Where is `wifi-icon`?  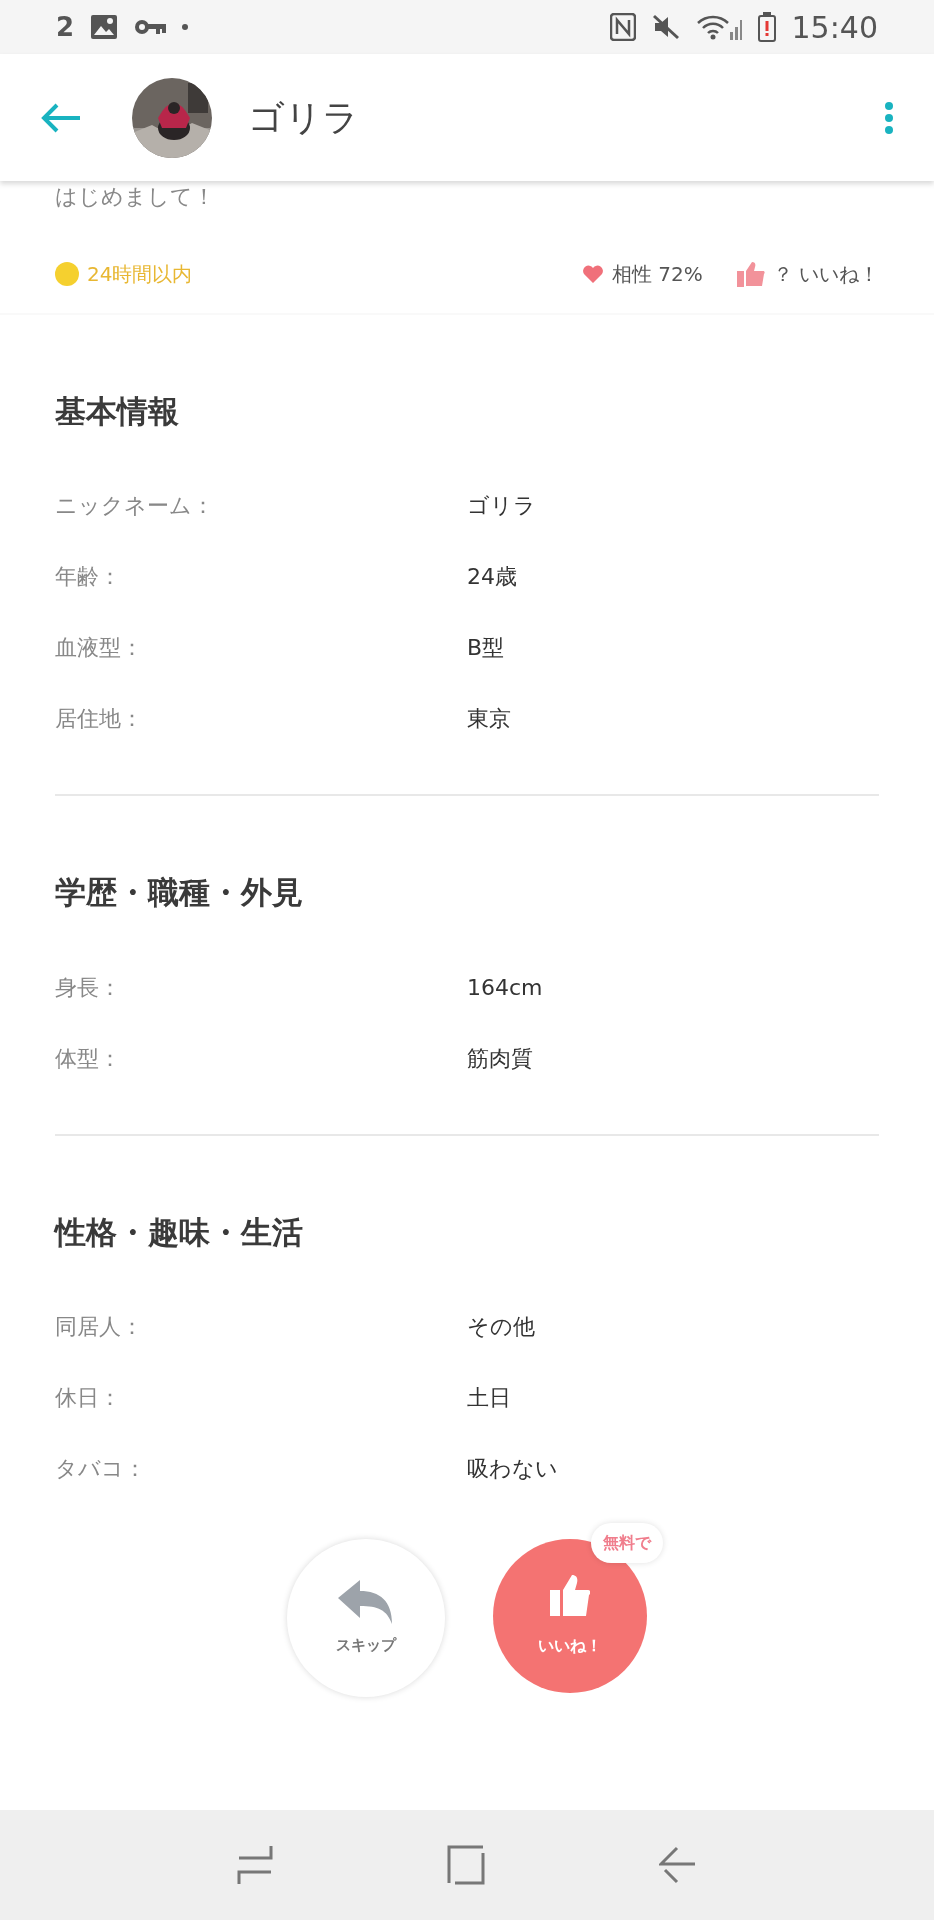 wifi-icon is located at coordinates (718, 27).